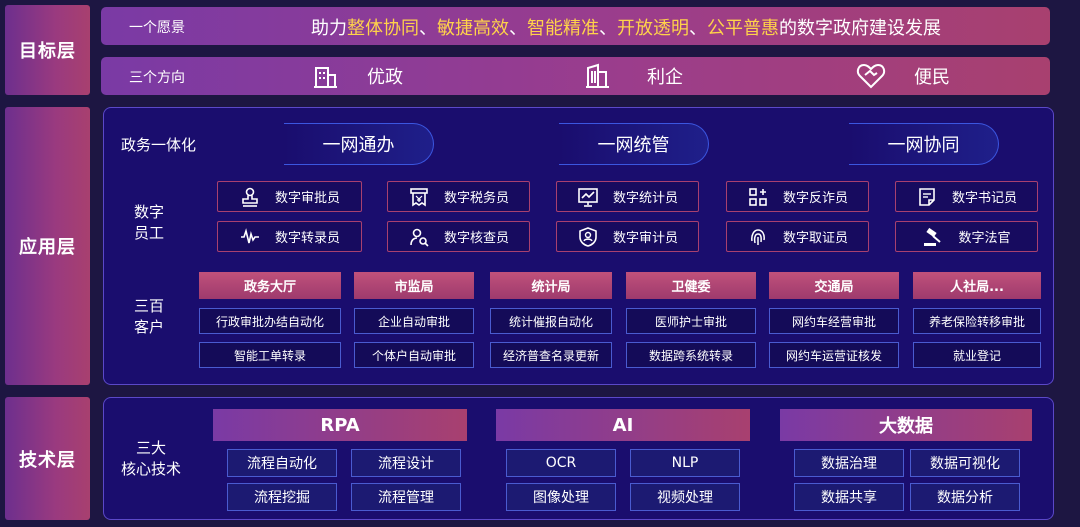 The width and height of the screenshot is (1080, 527). I want to click on vision-highlight: 开放透明, so click(653, 28).